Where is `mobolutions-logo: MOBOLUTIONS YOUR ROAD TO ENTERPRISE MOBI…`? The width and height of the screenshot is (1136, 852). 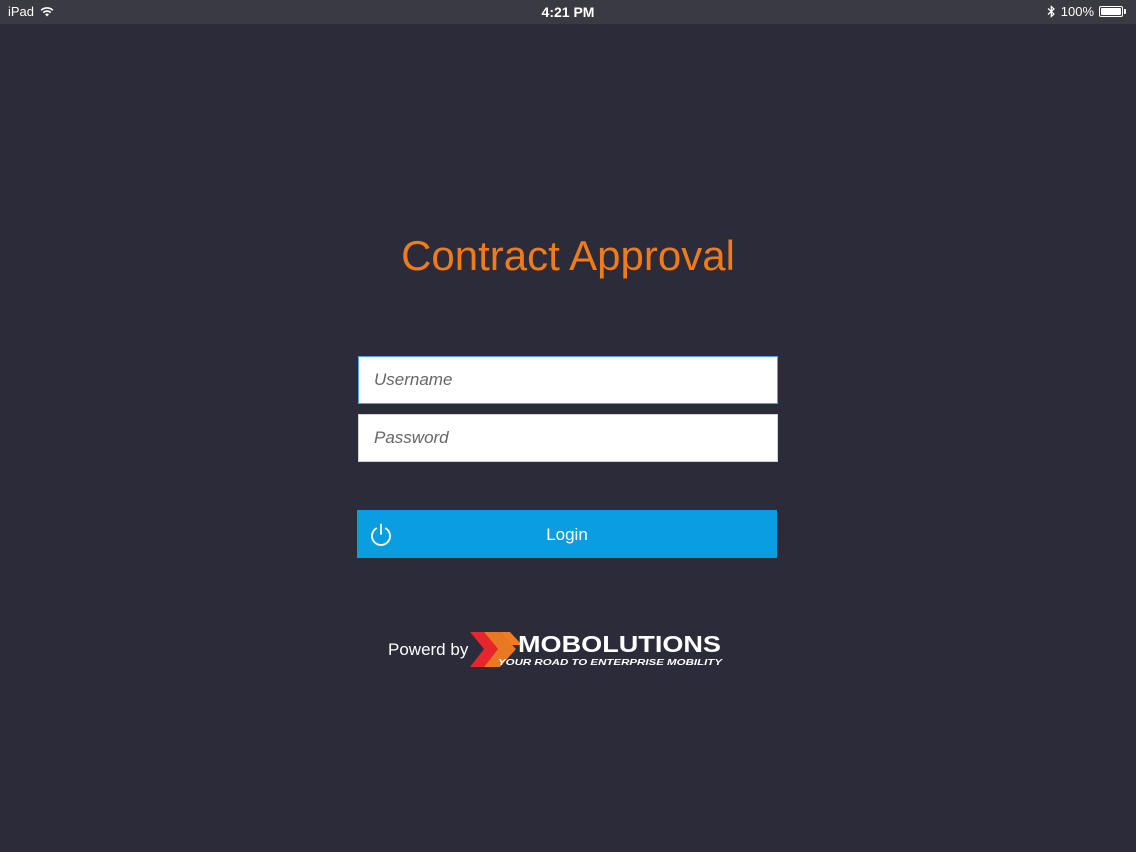
mobolutions-logo: MOBOLUTIONS YOUR ROAD TO ENTERPRISE MOBI… is located at coordinates (596, 649).